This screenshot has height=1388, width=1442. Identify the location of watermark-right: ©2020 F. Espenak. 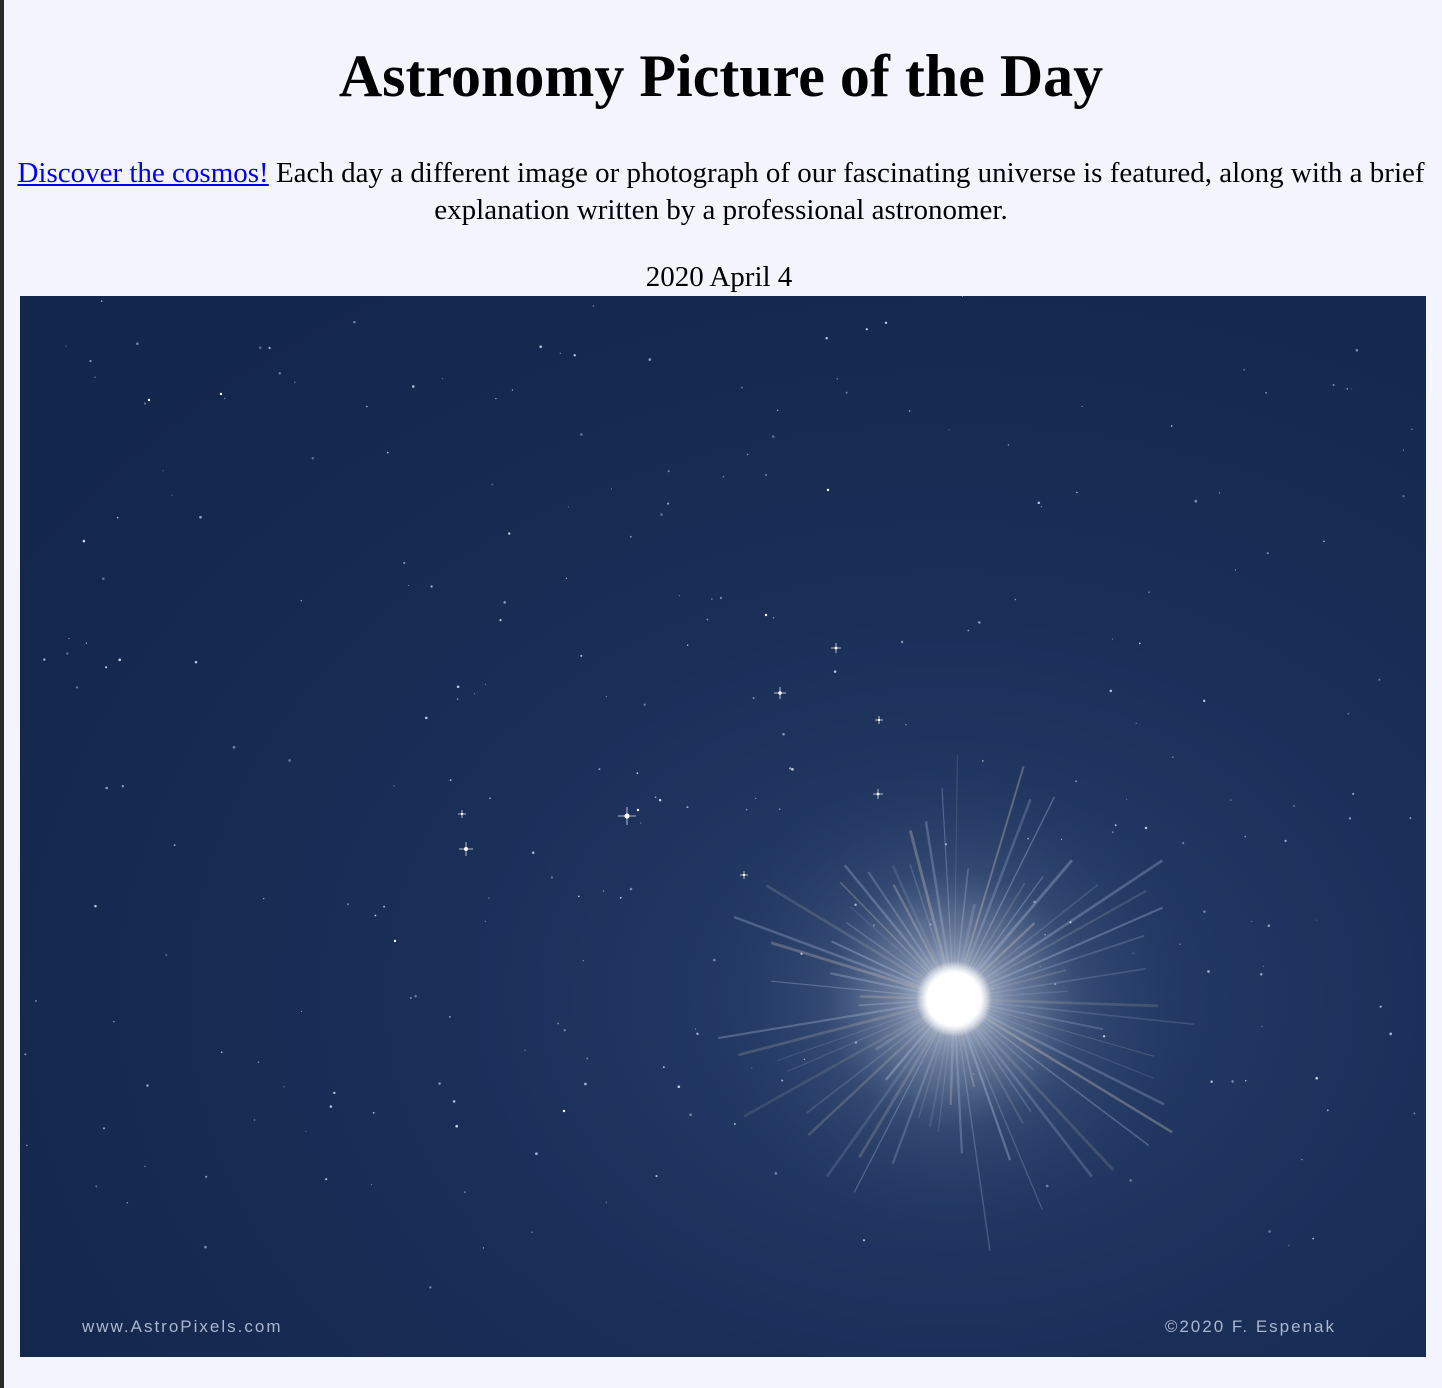
(1250, 1326).